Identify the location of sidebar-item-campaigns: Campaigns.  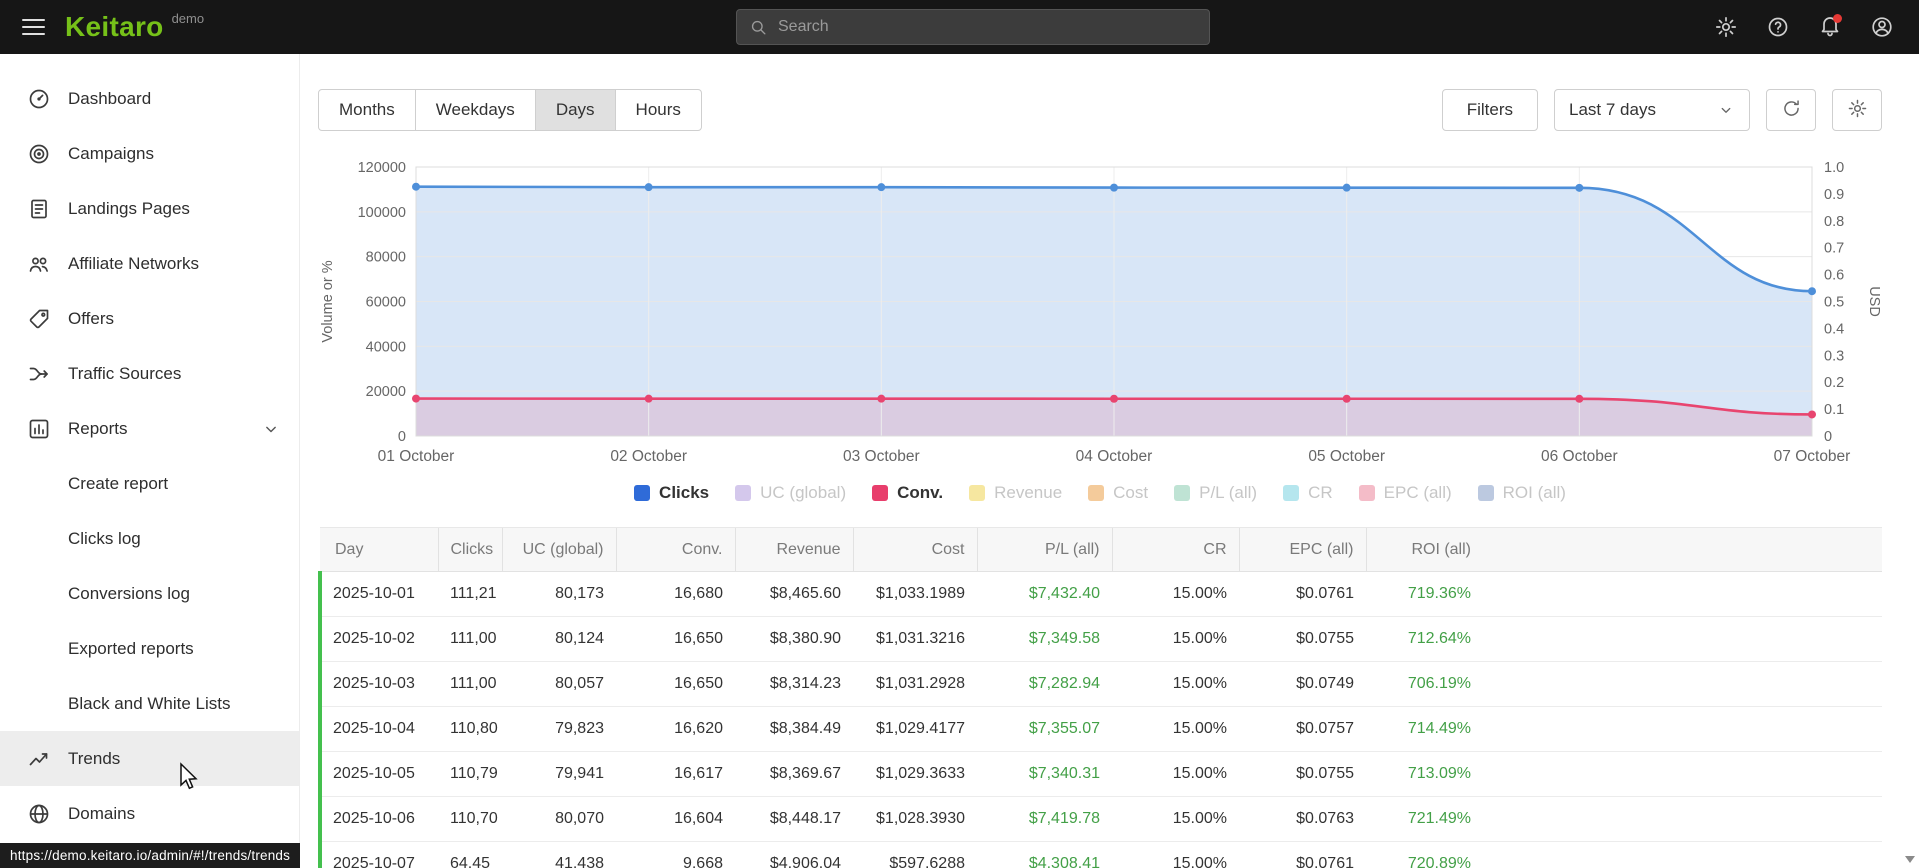
(149, 153).